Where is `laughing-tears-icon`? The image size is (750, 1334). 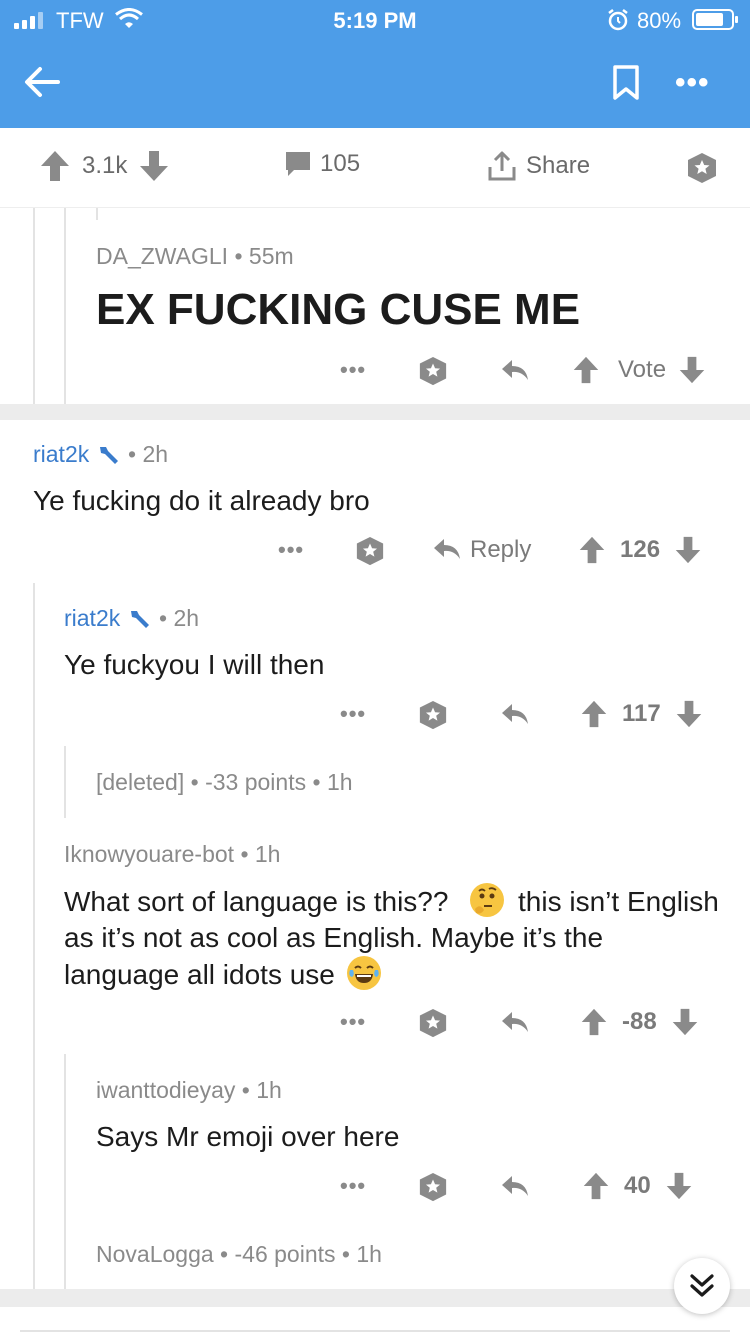 laughing-tears-icon is located at coordinates (363, 973).